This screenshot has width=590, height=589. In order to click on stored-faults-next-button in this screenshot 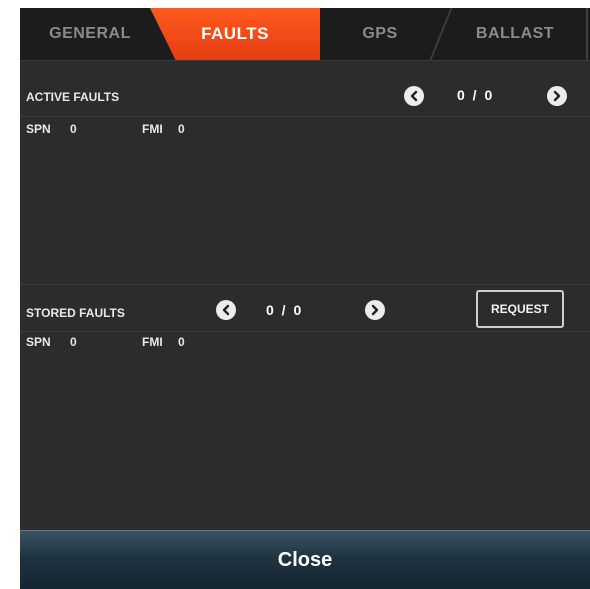, I will do `click(375, 310)`.